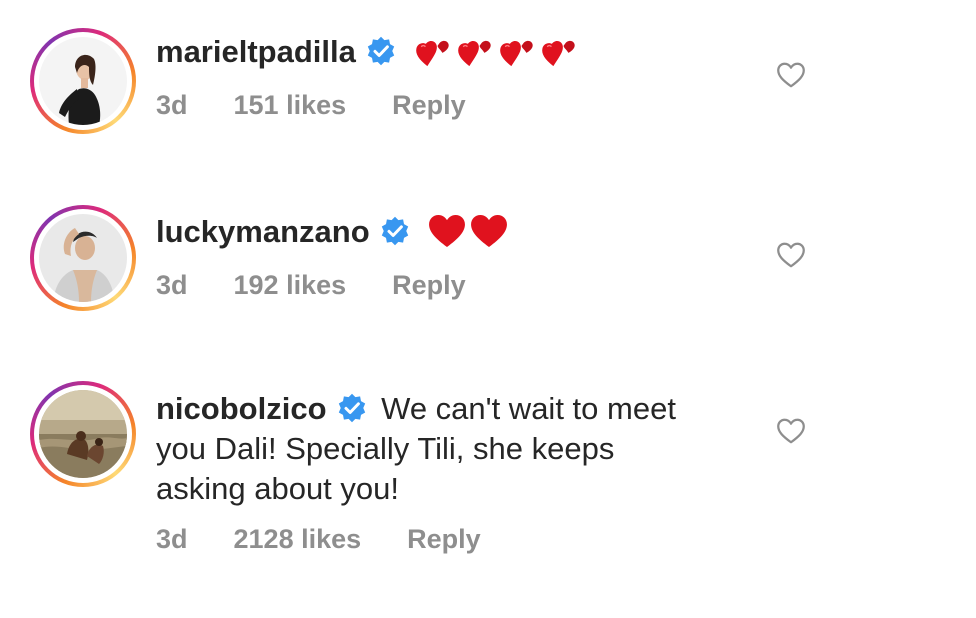 This screenshot has height=618, width=976. What do you see at coordinates (263, 231) in the screenshot?
I see `username: luckymanzano` at bounding box center [263, 231].